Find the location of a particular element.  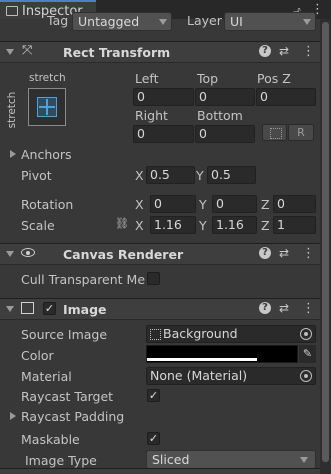

canvas-renderer-title: Canvas Renderer is located at coordinates (123, 254).